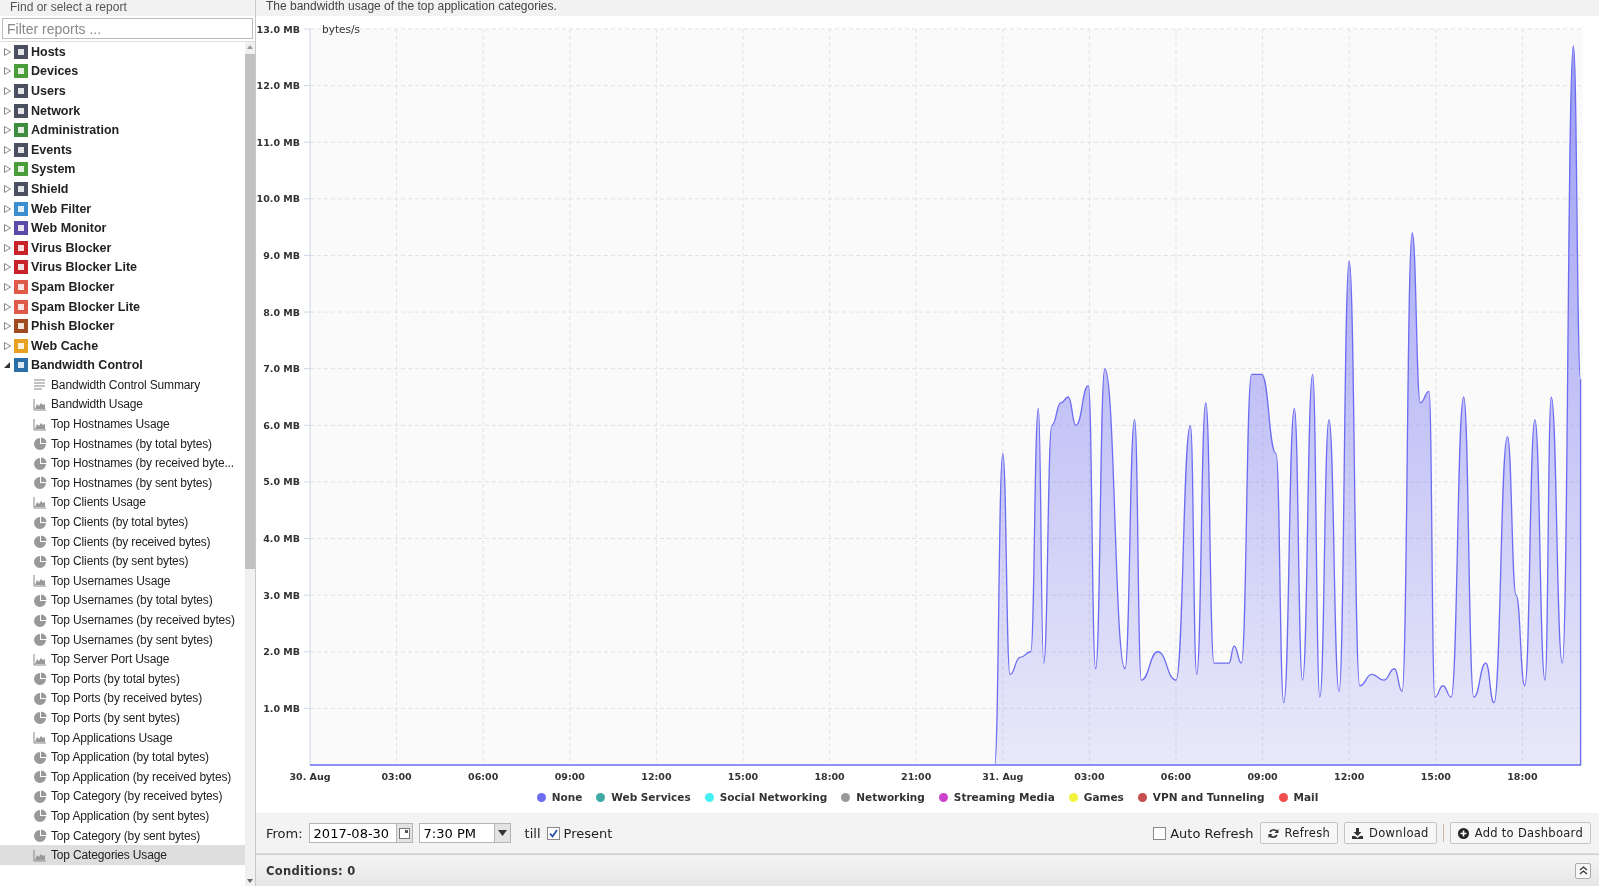 The image size is (1599, 886). I want to click on legend-label: VPN and Tunneling, so click(1208, 797).